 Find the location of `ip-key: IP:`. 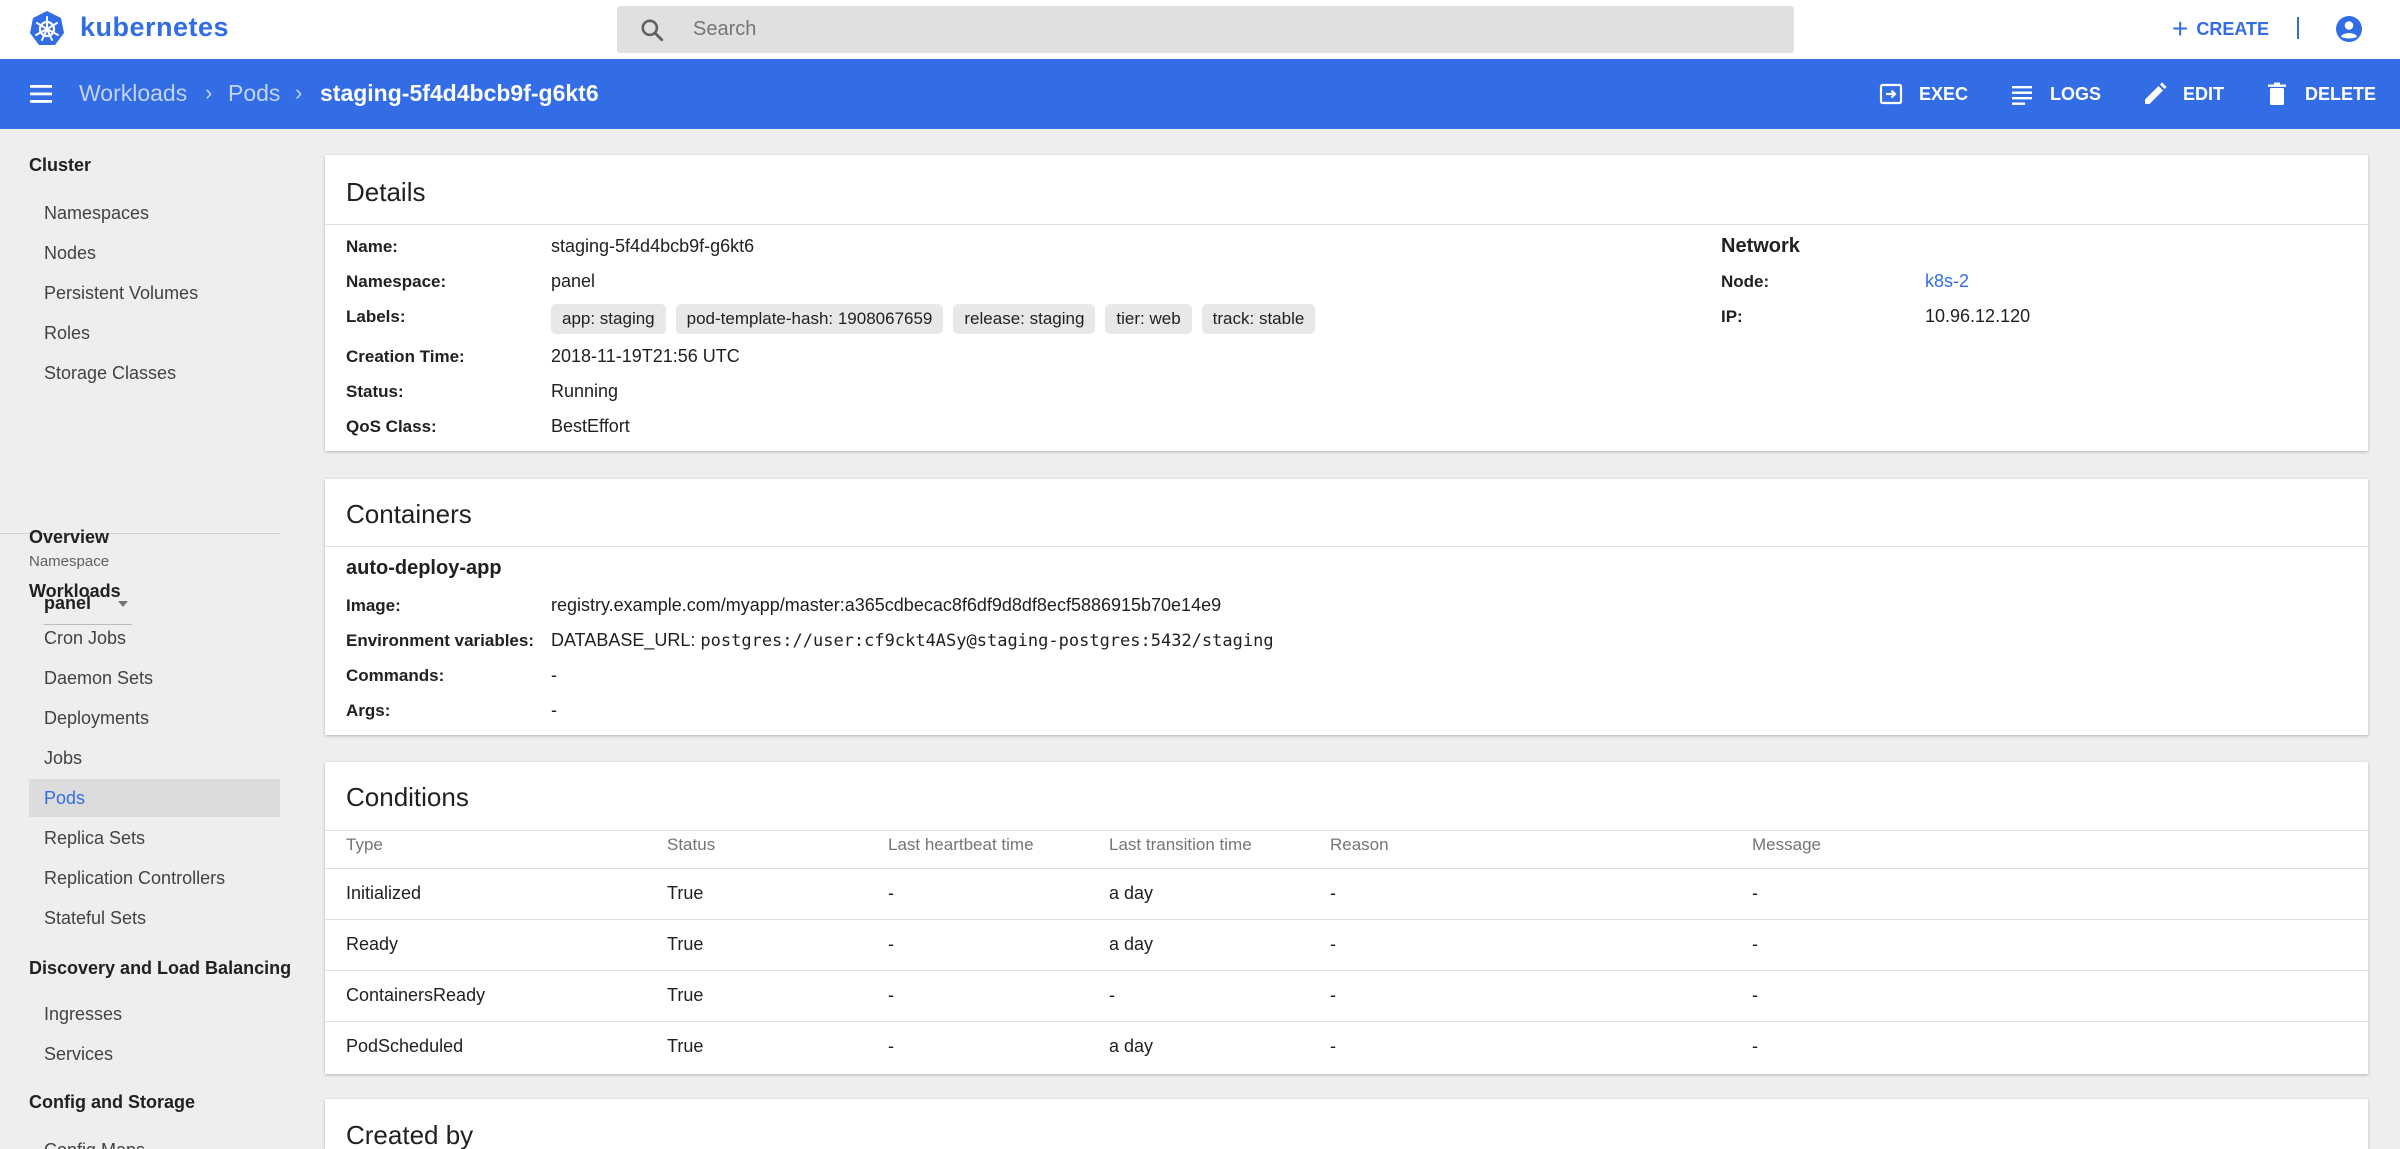

ip-key: IP: is located at coordinates (1732, 316).